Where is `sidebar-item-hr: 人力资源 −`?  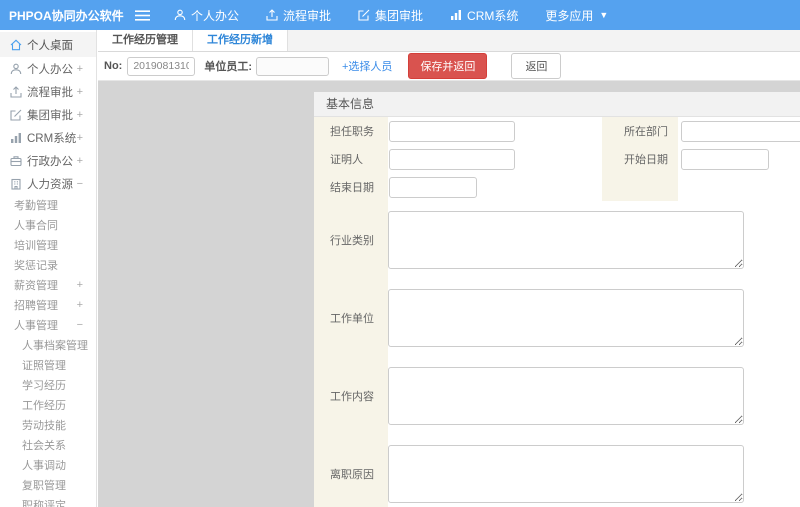 sidebar-item-hr: 人力资源 − is located at coordinates (48, 183).